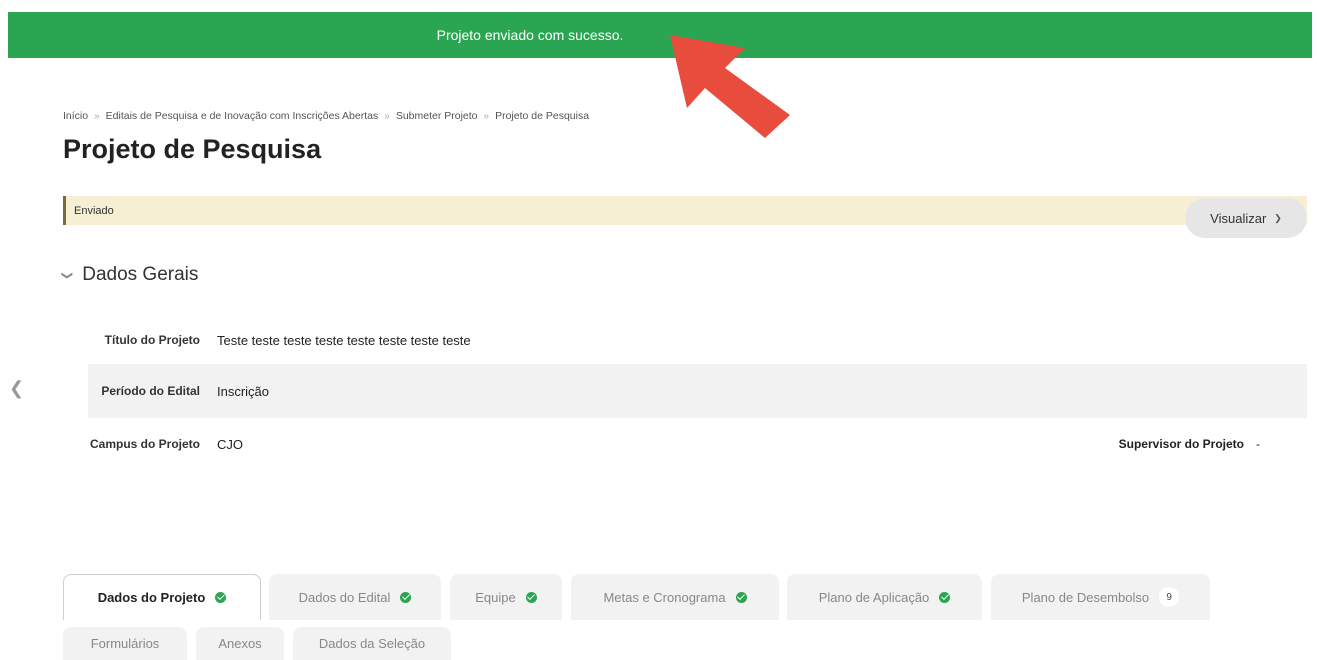 This screenshot has width=1317, height=660. Describe the element at coordinates (664, 597) in the screenshot. I see `tab-label: Metas e Cronograma` at that location.